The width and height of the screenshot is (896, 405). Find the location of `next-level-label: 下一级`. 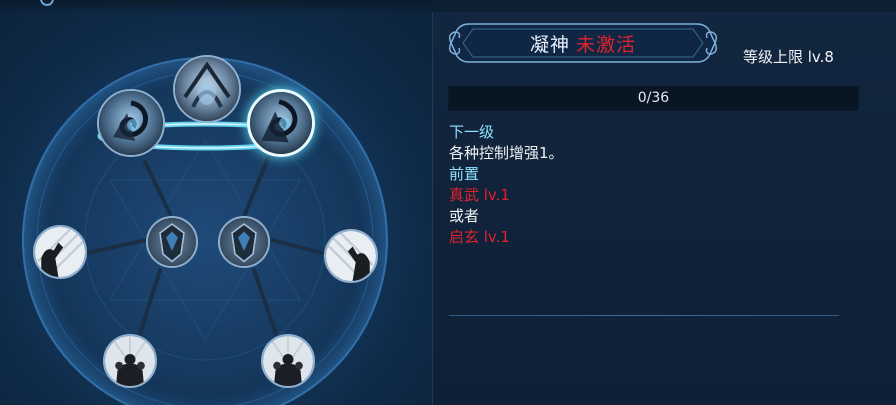

next-level-label: 下一级 is located at coordinates (472, 132).